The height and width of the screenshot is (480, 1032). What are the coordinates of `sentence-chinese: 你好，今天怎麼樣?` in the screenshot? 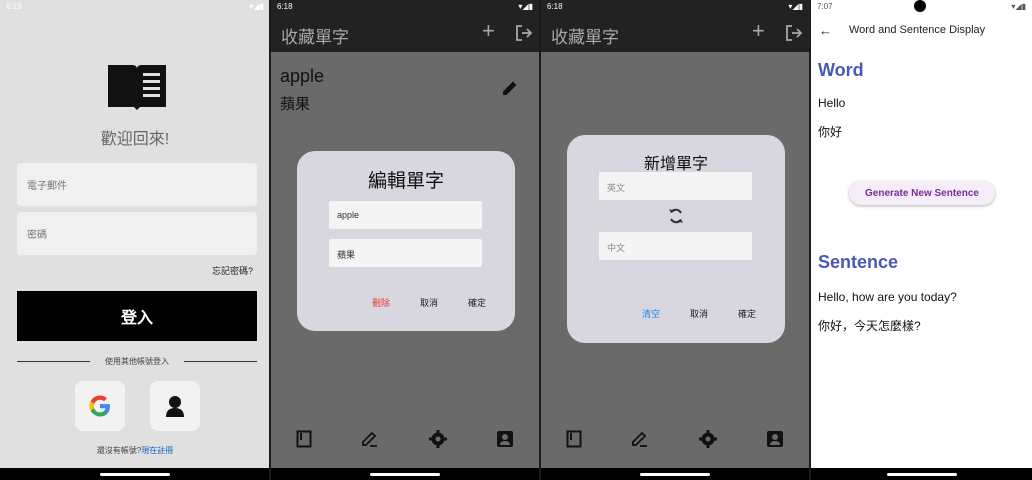 It's located at (869, 326).